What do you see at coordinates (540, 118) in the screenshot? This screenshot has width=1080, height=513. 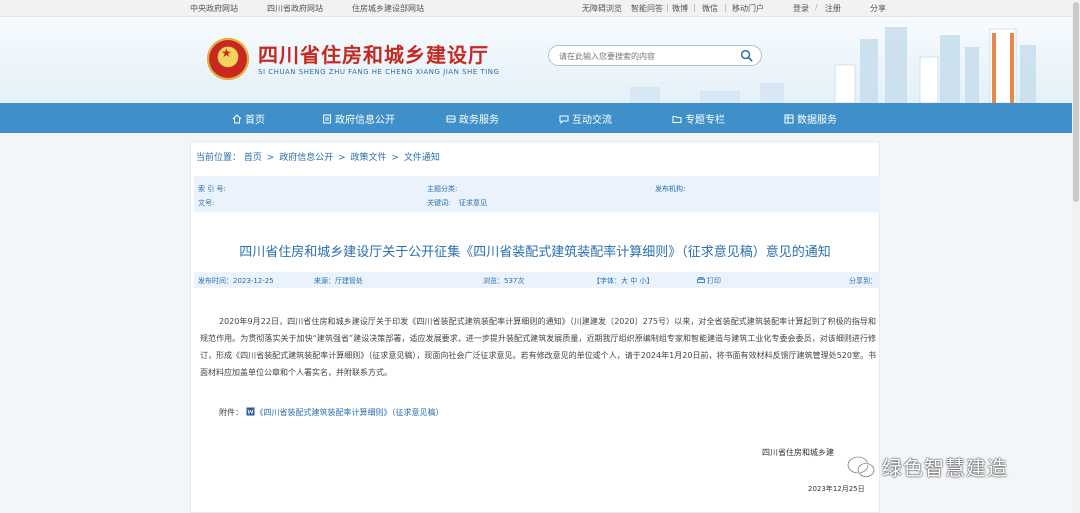 I see `main-nav: 首页 政府信息公开 政务服务 互动交流 专题专栏 数据服务` at bounding box center [540, 118].